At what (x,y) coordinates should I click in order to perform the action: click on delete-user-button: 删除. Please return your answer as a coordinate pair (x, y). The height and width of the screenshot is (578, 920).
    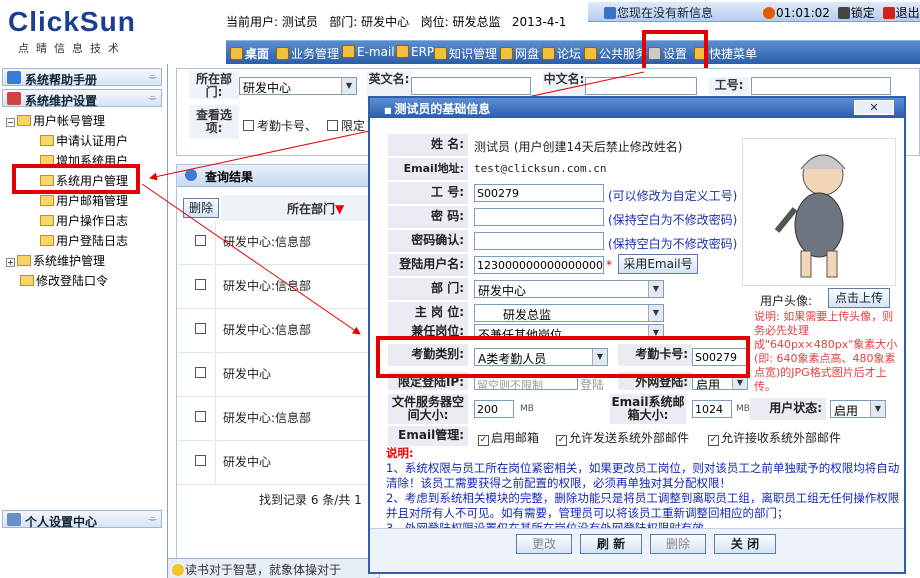
    Looking at the image, I should click on (678, 544).